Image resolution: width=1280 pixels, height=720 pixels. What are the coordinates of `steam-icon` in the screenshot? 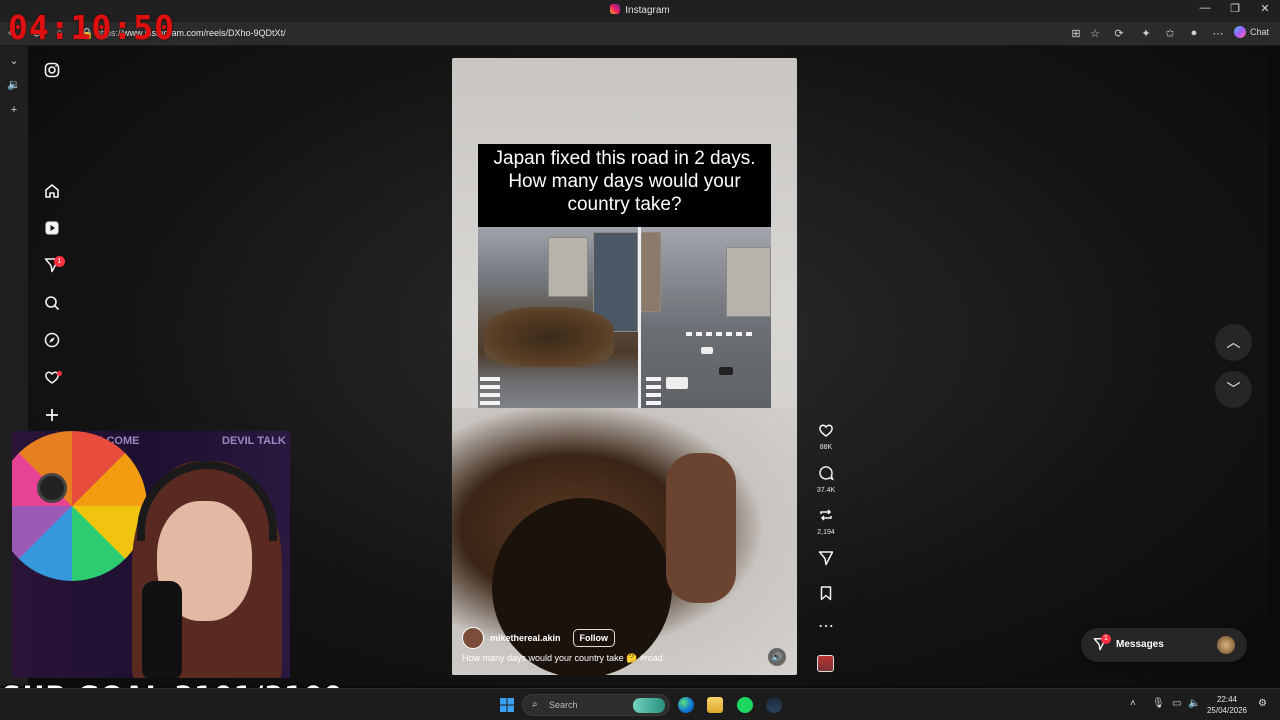 It's located at (774, 705).